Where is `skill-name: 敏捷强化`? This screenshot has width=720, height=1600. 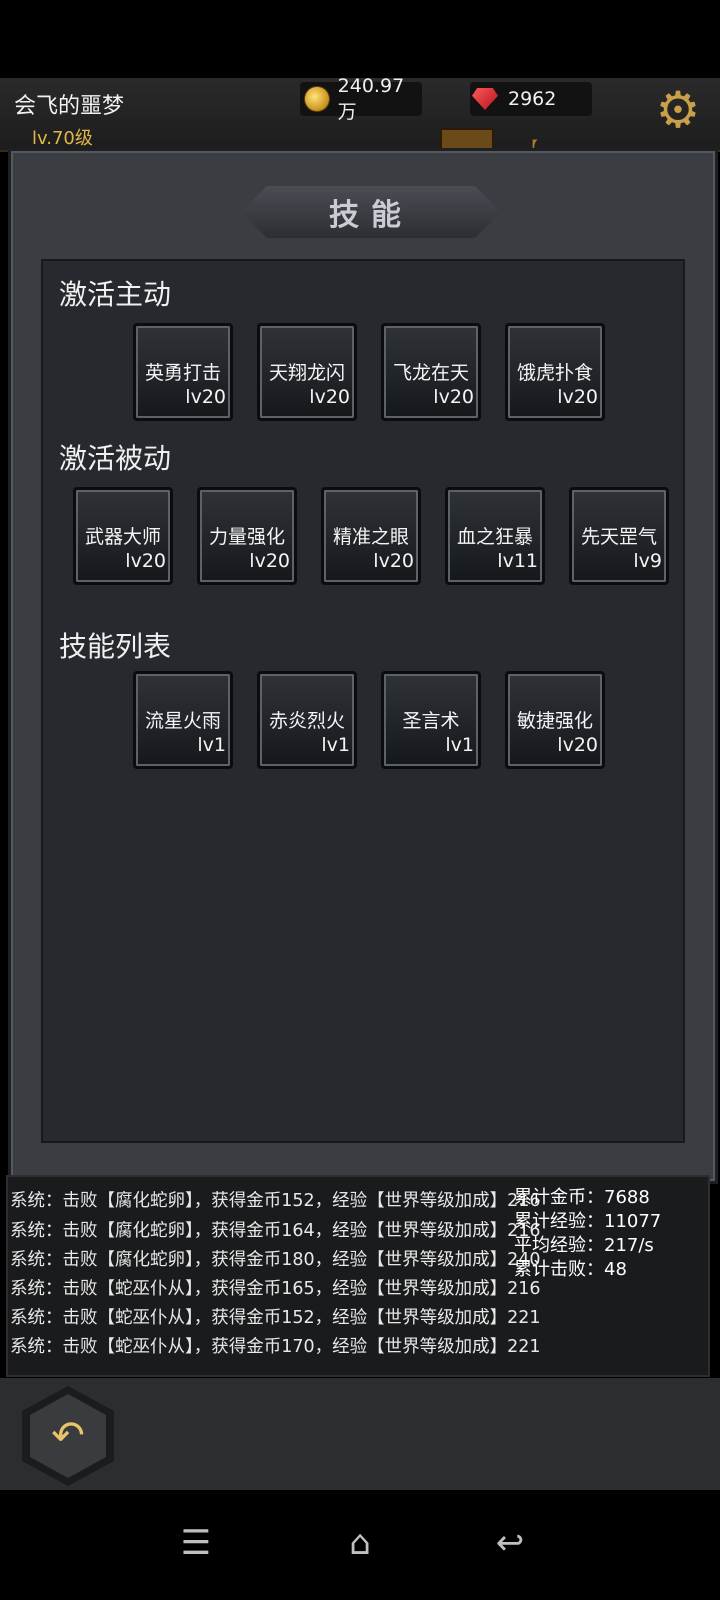
skill-name: 敏捷强化 is located at coordinates (554, 721).